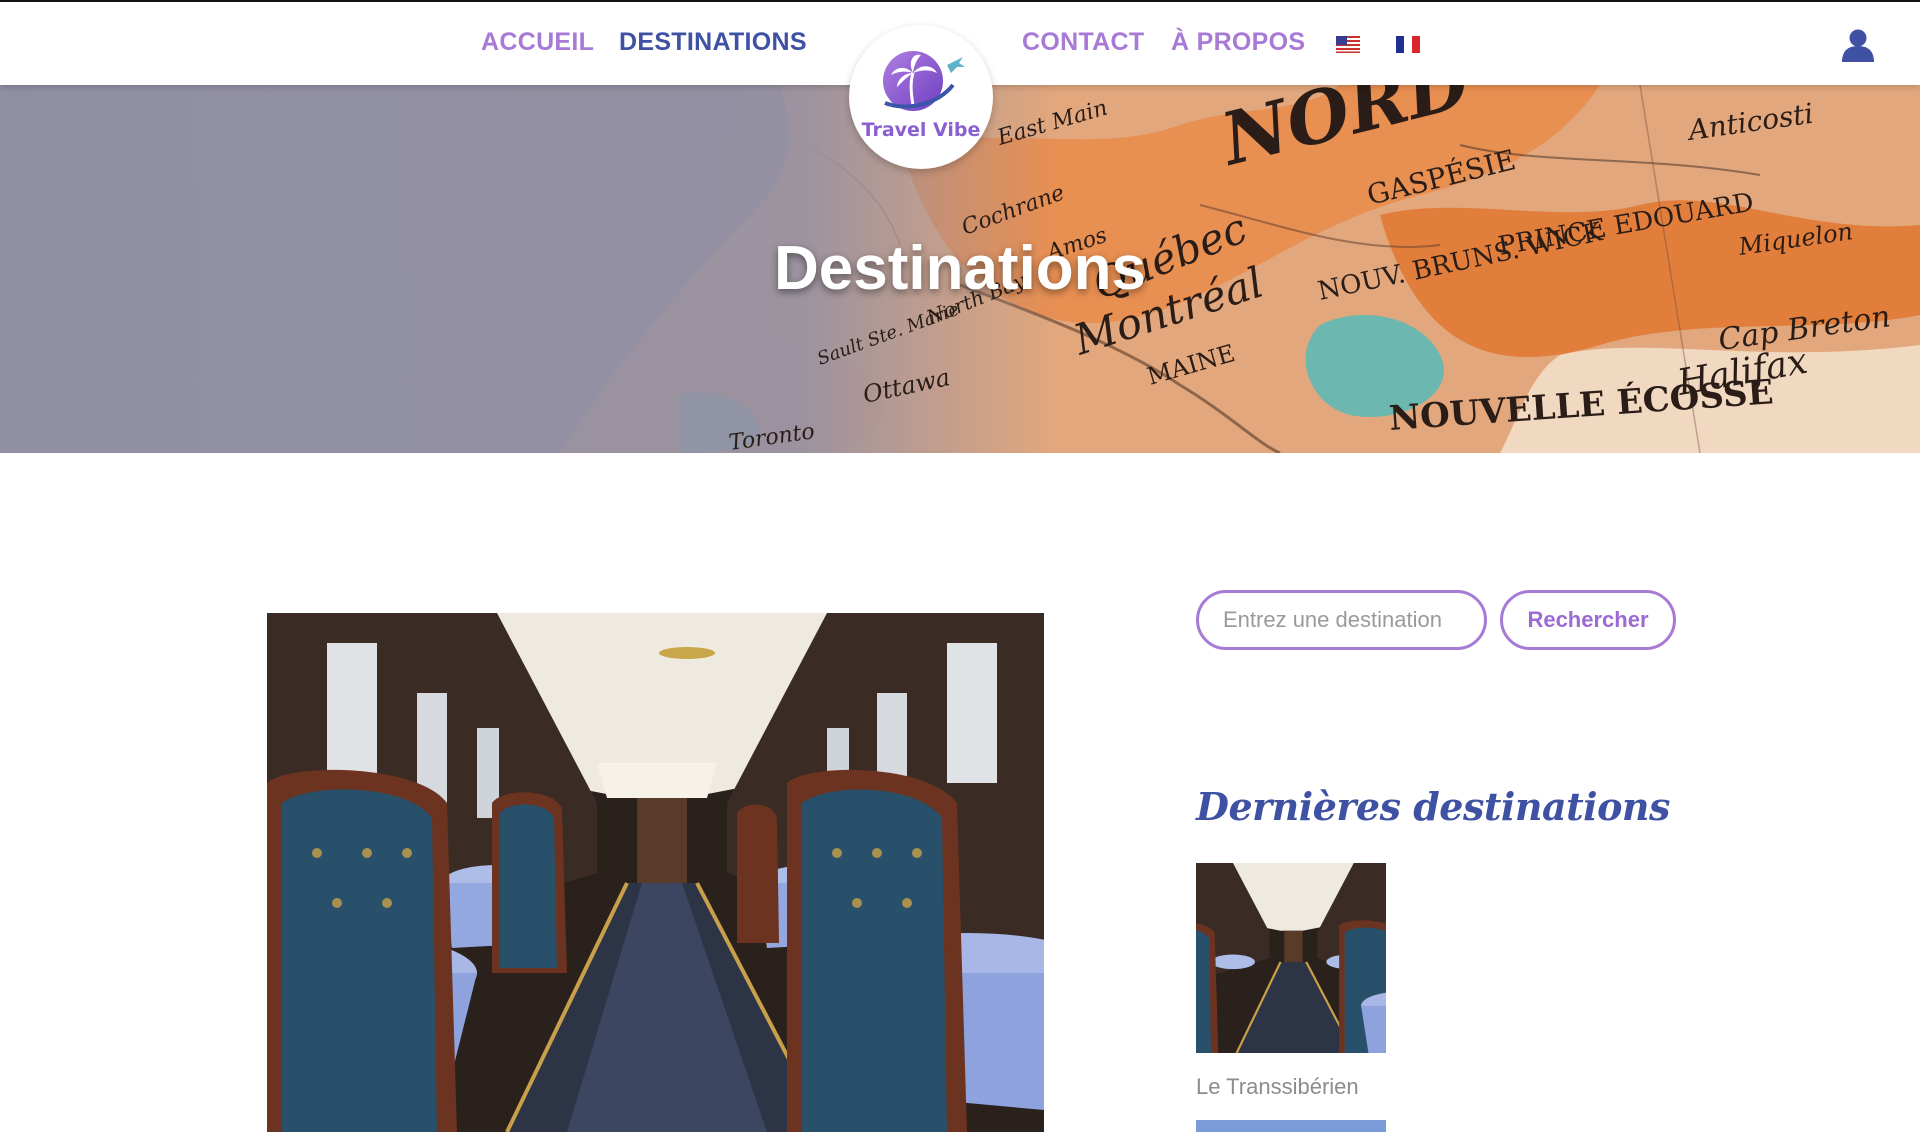 This screenshot has height=1132, width=1920. What do you see at coordinates (1588, 620) in the screenshot?
I see `search-button: Rechercher` at bounding box center [1588, 620].